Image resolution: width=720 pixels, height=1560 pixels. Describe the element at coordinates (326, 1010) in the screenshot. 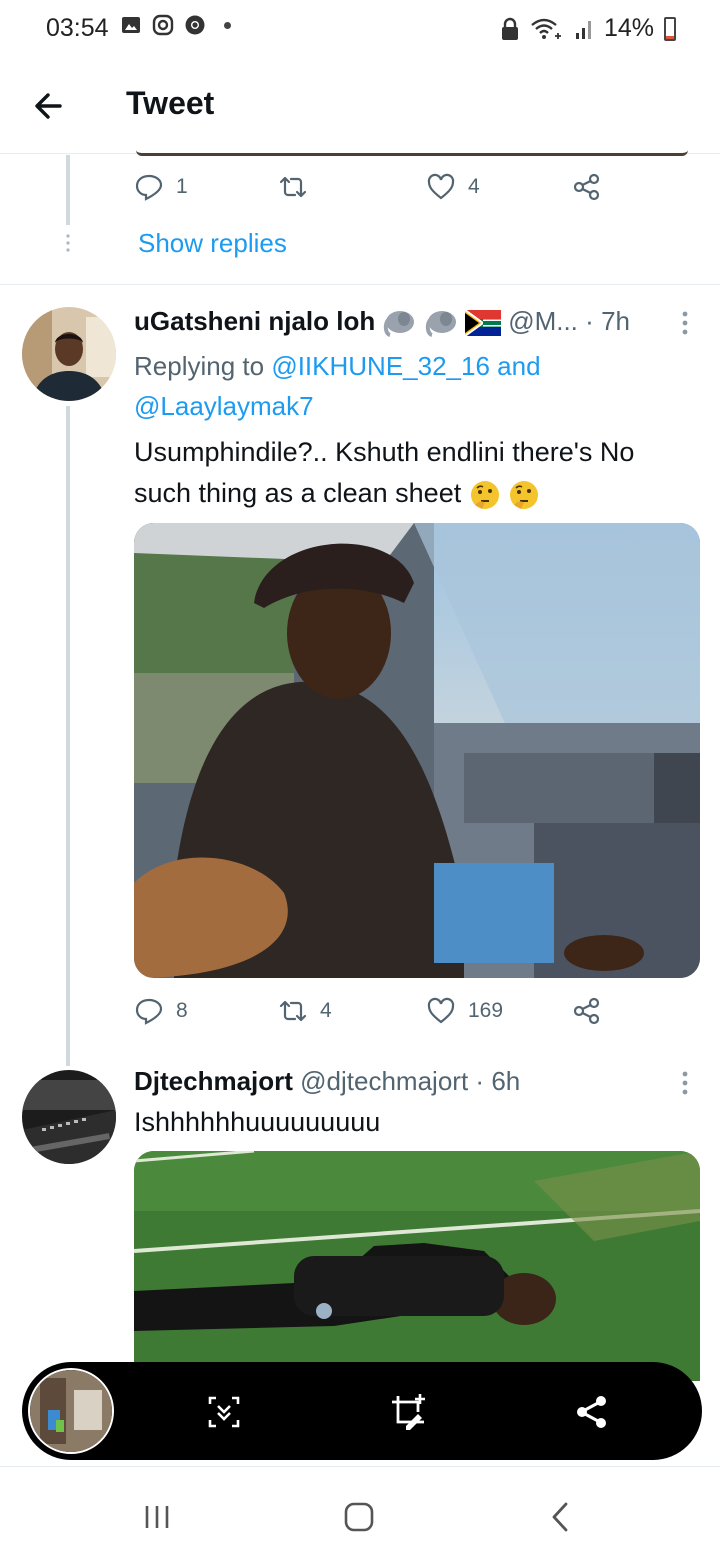

I see `retweet-count: 4` at that location.